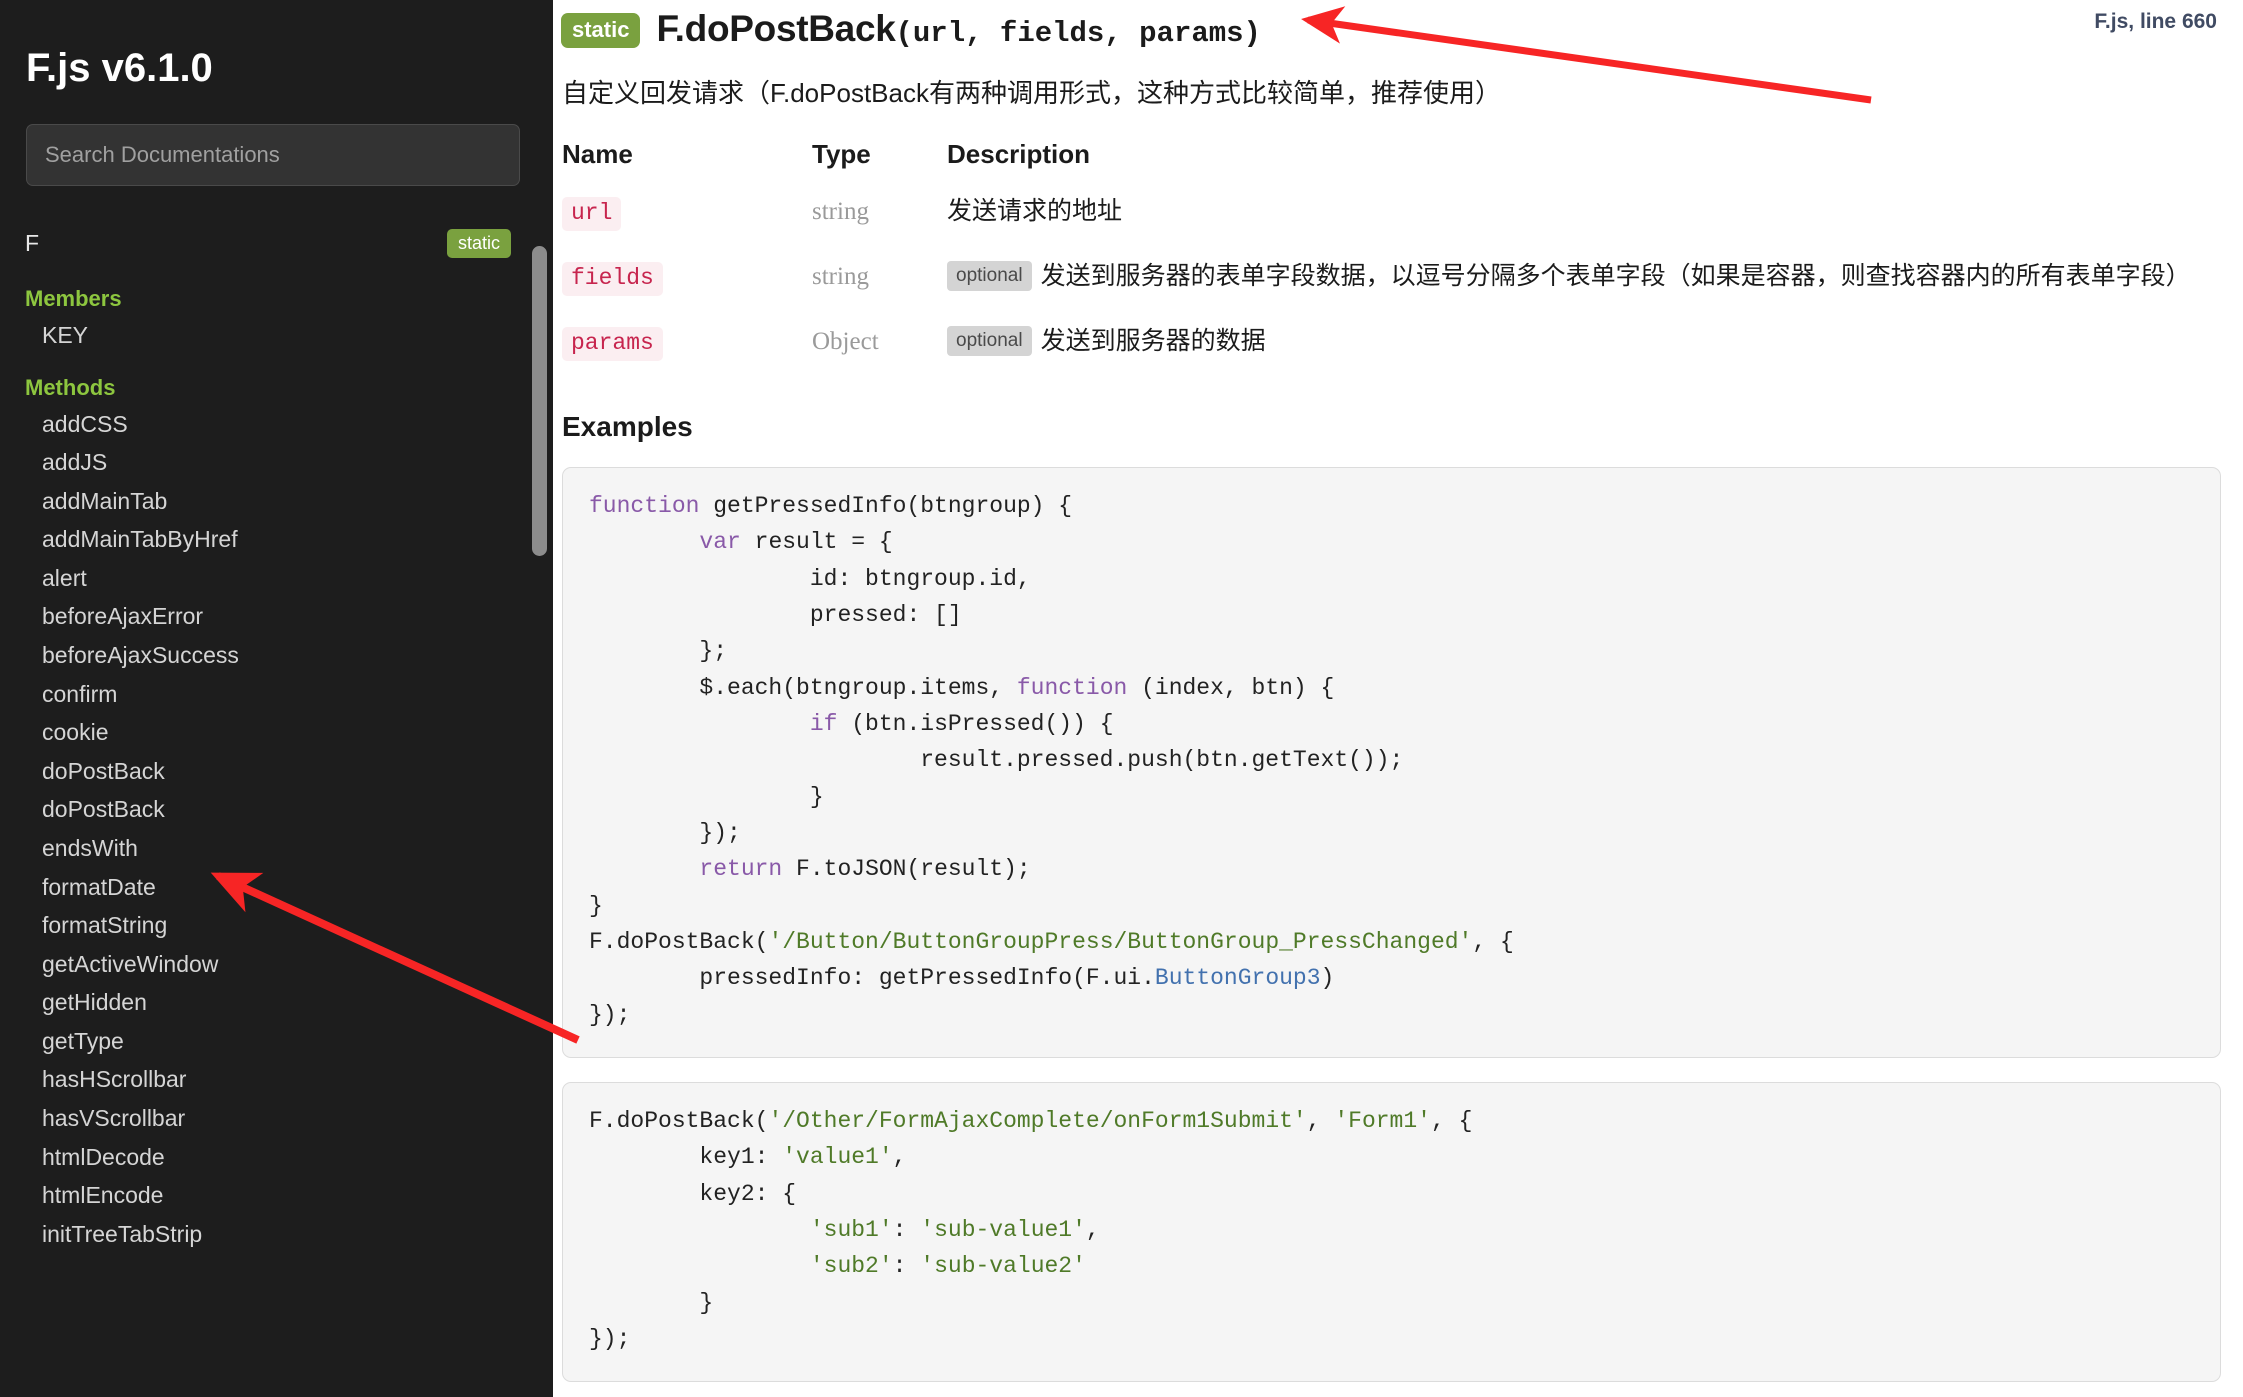  Describe the element at coordinates (276, 1079) in the screenshot. I see `sidebar-item-hasHScrollbar: hasHScrollbar` at that location.